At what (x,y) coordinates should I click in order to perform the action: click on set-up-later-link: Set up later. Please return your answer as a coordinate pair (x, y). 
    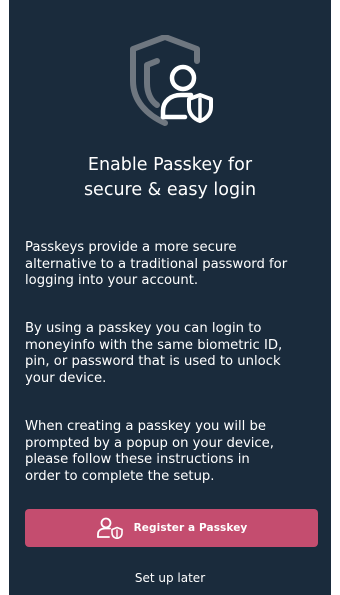
    Looking at the image, I should click on (170, 578).